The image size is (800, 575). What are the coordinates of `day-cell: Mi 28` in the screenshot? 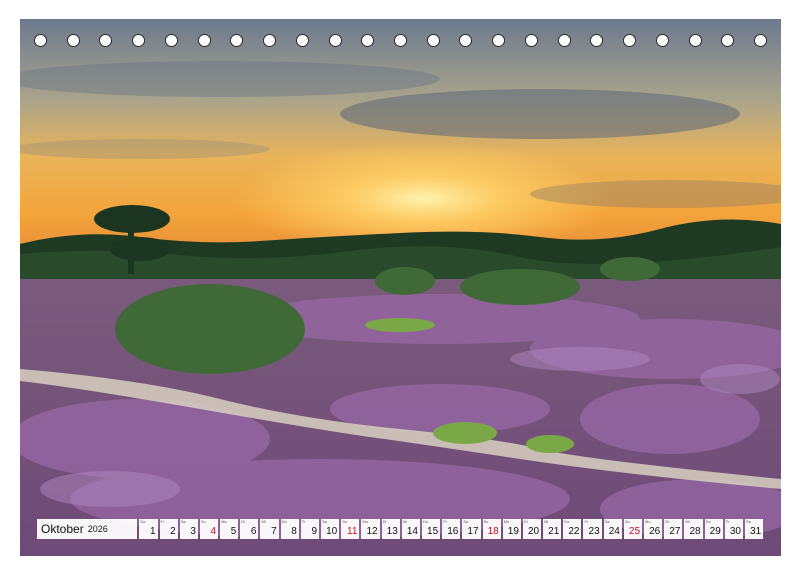 It's located at (693, 529).